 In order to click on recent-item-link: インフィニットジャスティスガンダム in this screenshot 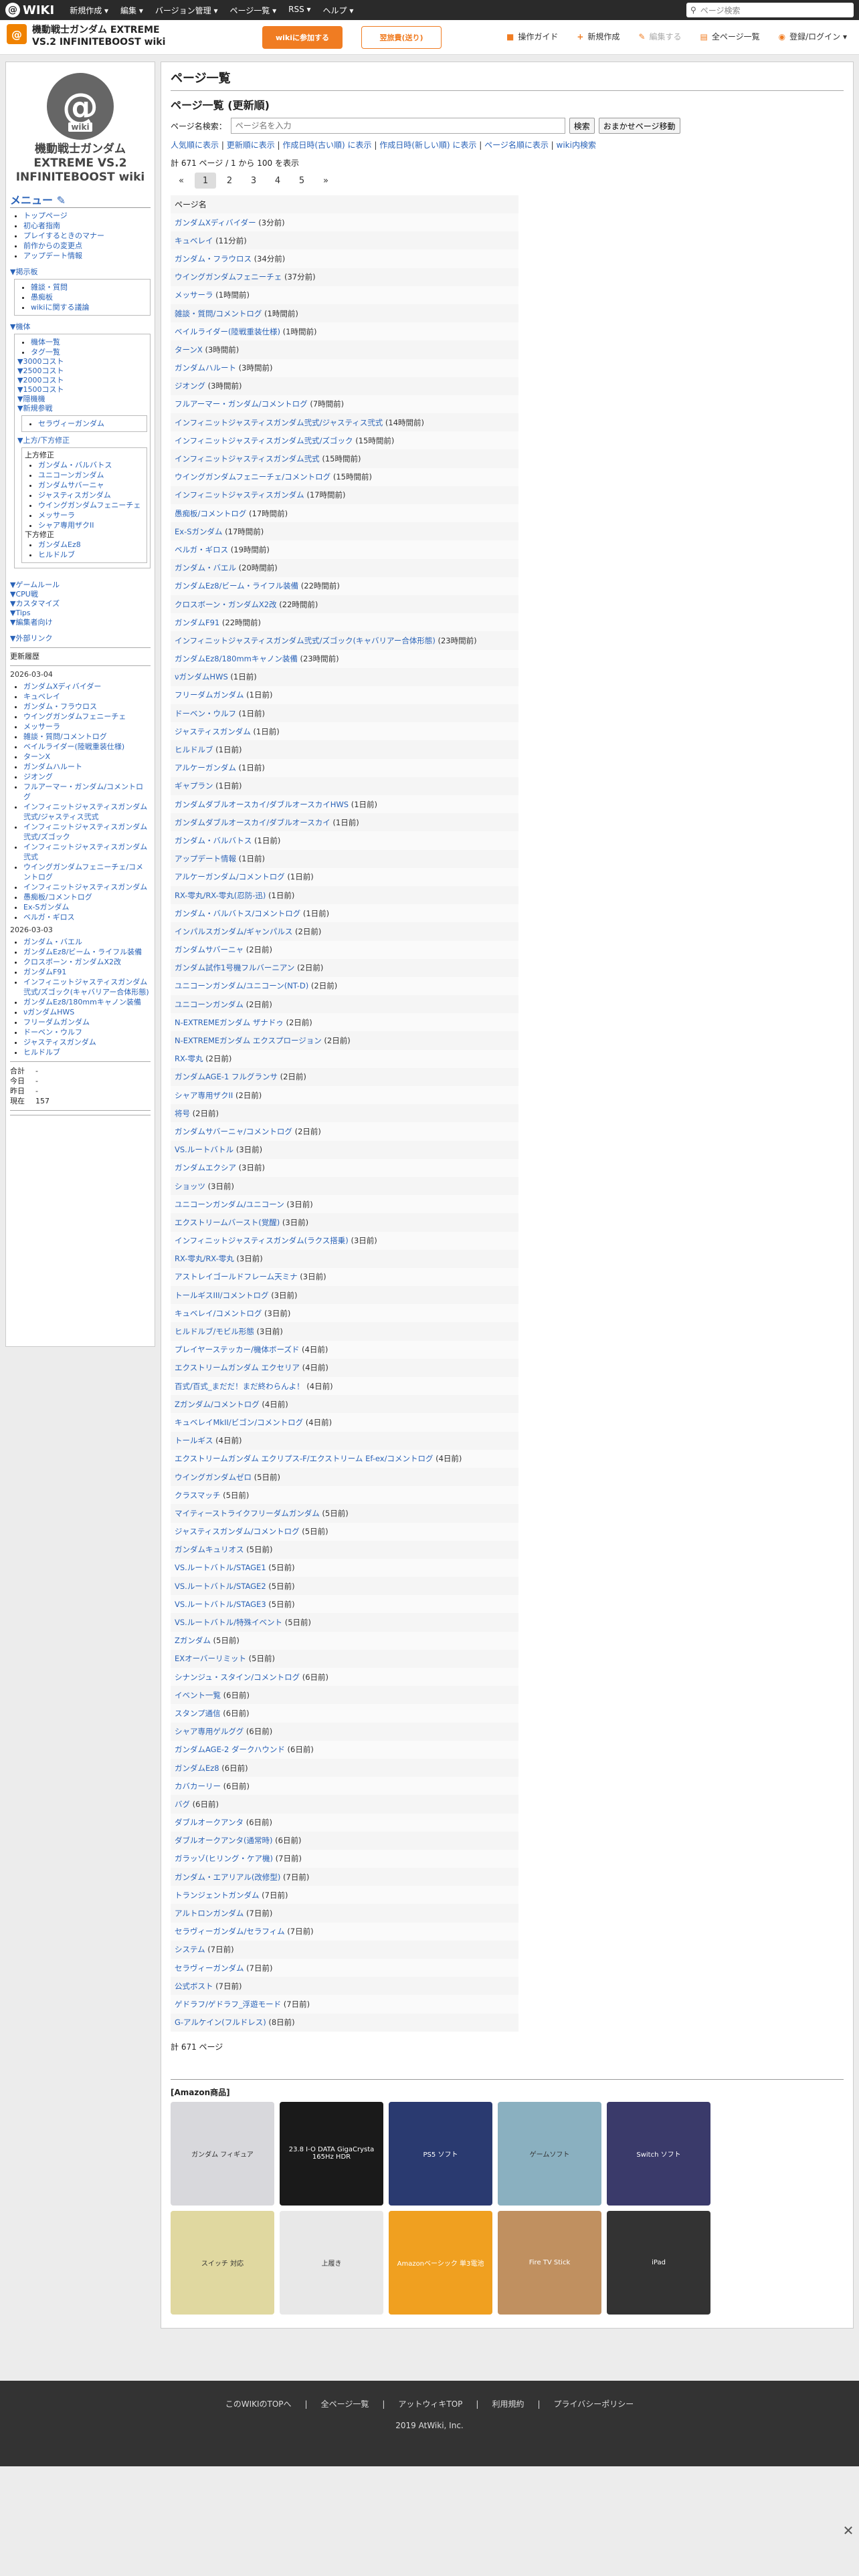, I will do `click(85, 887)`.